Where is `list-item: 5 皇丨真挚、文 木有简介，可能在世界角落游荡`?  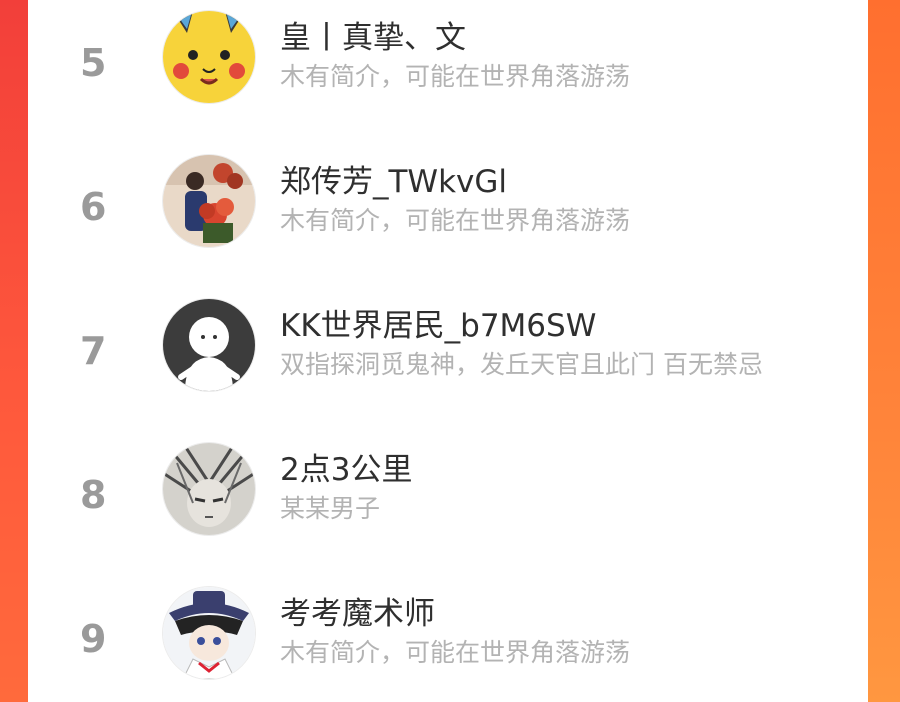 list-item: 5 皇丨真挚、文 木有简介，可能在世界角落游荡 is located at coordinates (448, 65).